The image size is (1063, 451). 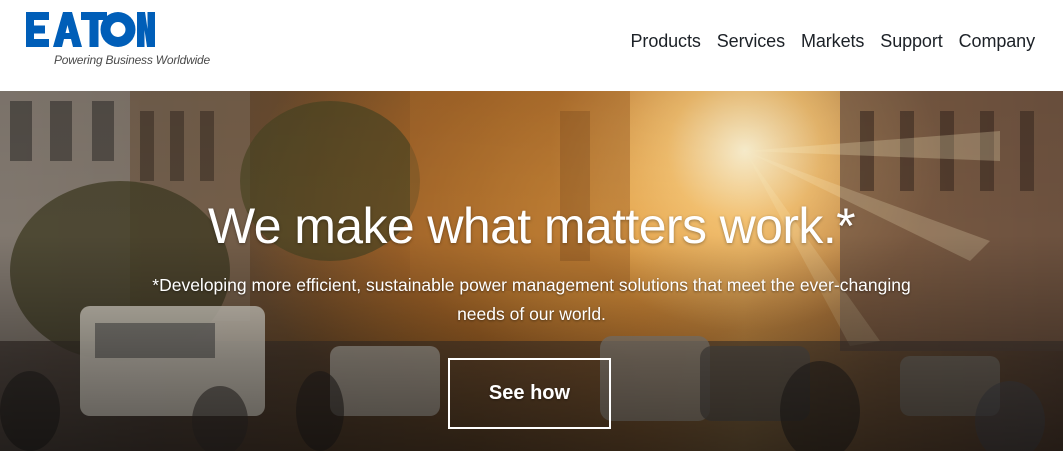 What do you see at coordinates (532, 226) in the screenshot?
I see `hero-title: We make what matters work.*` at bounding box center [532, 226].